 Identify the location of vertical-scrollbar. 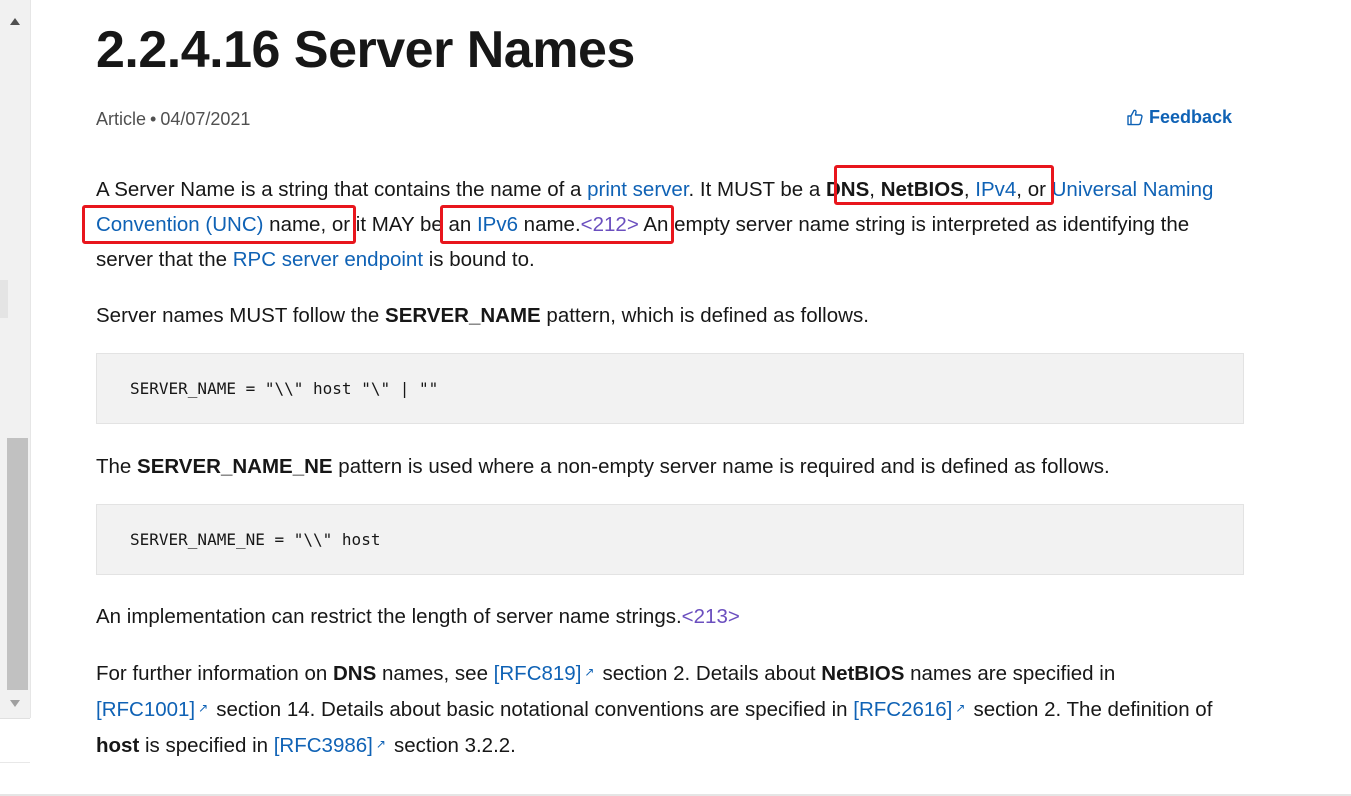
(15, 359).